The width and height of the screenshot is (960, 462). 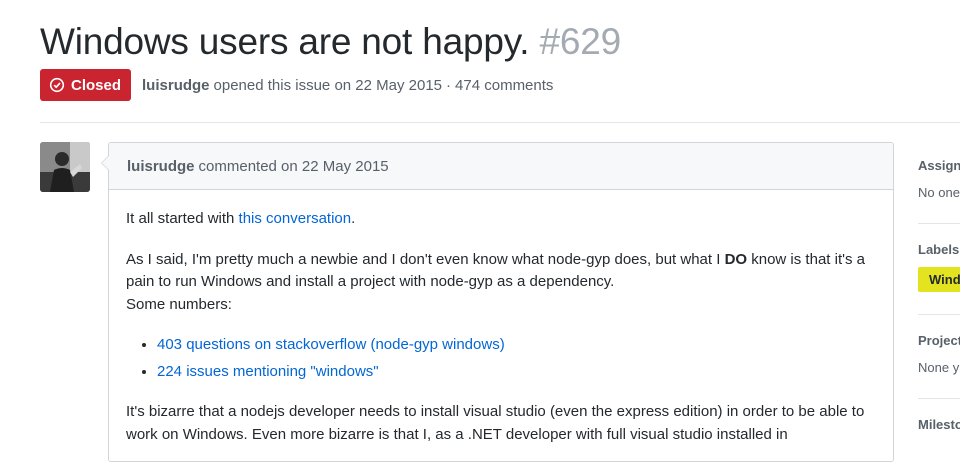 I want to click on labels-heading: Labels, so click(x=939, y=249).